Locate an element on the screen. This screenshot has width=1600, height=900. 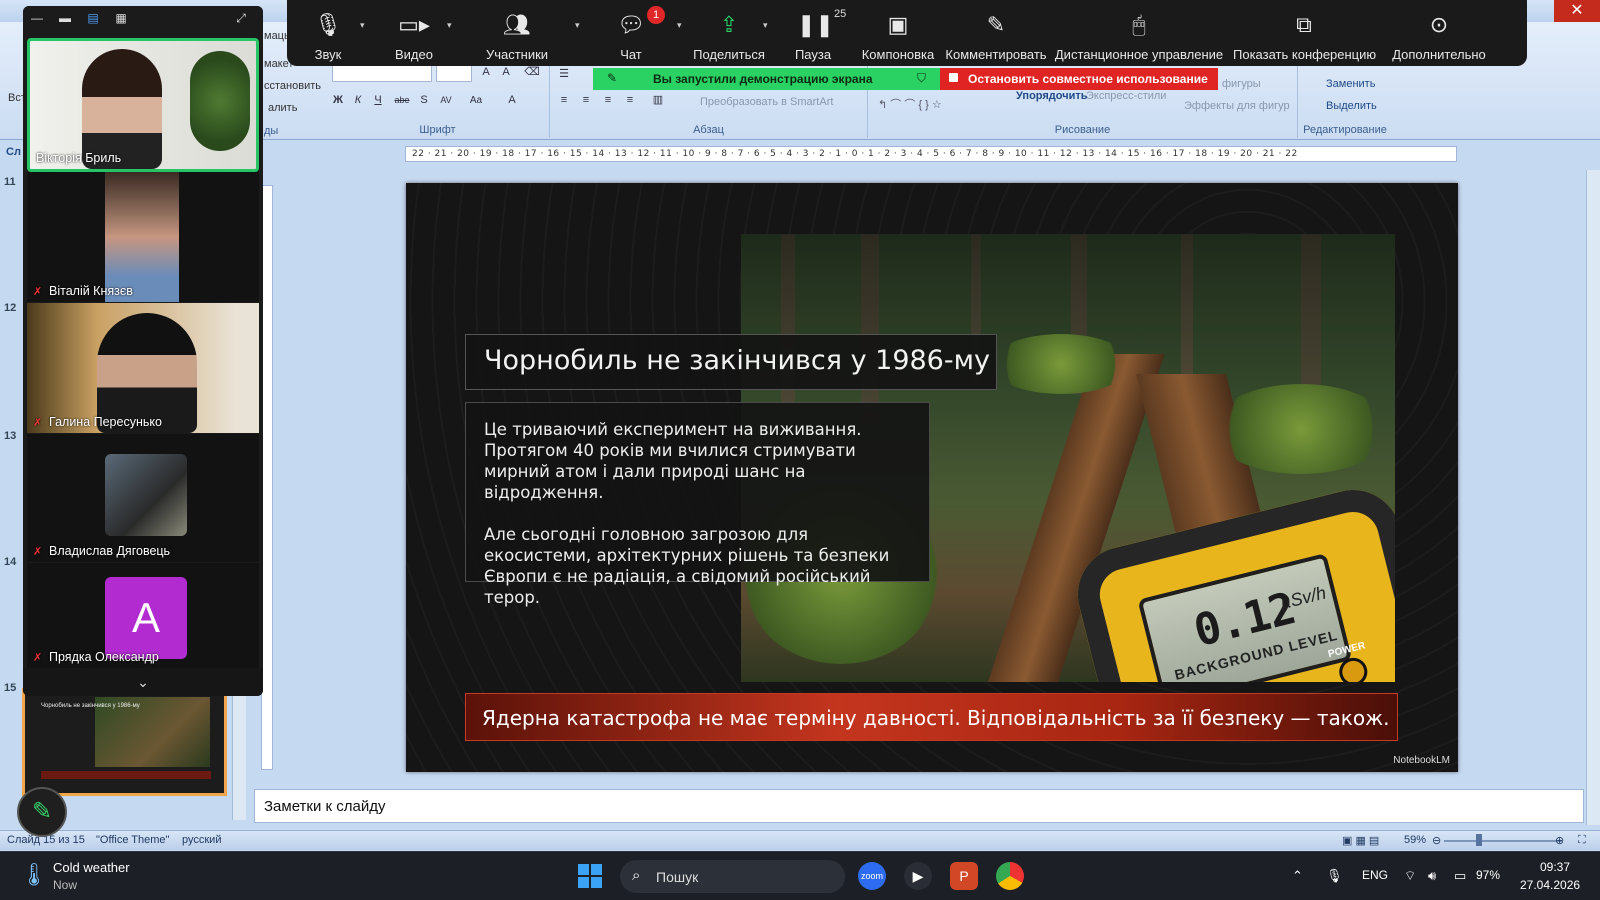
participants-button: 👥︎ Участники is located at coordinates (517, 33).